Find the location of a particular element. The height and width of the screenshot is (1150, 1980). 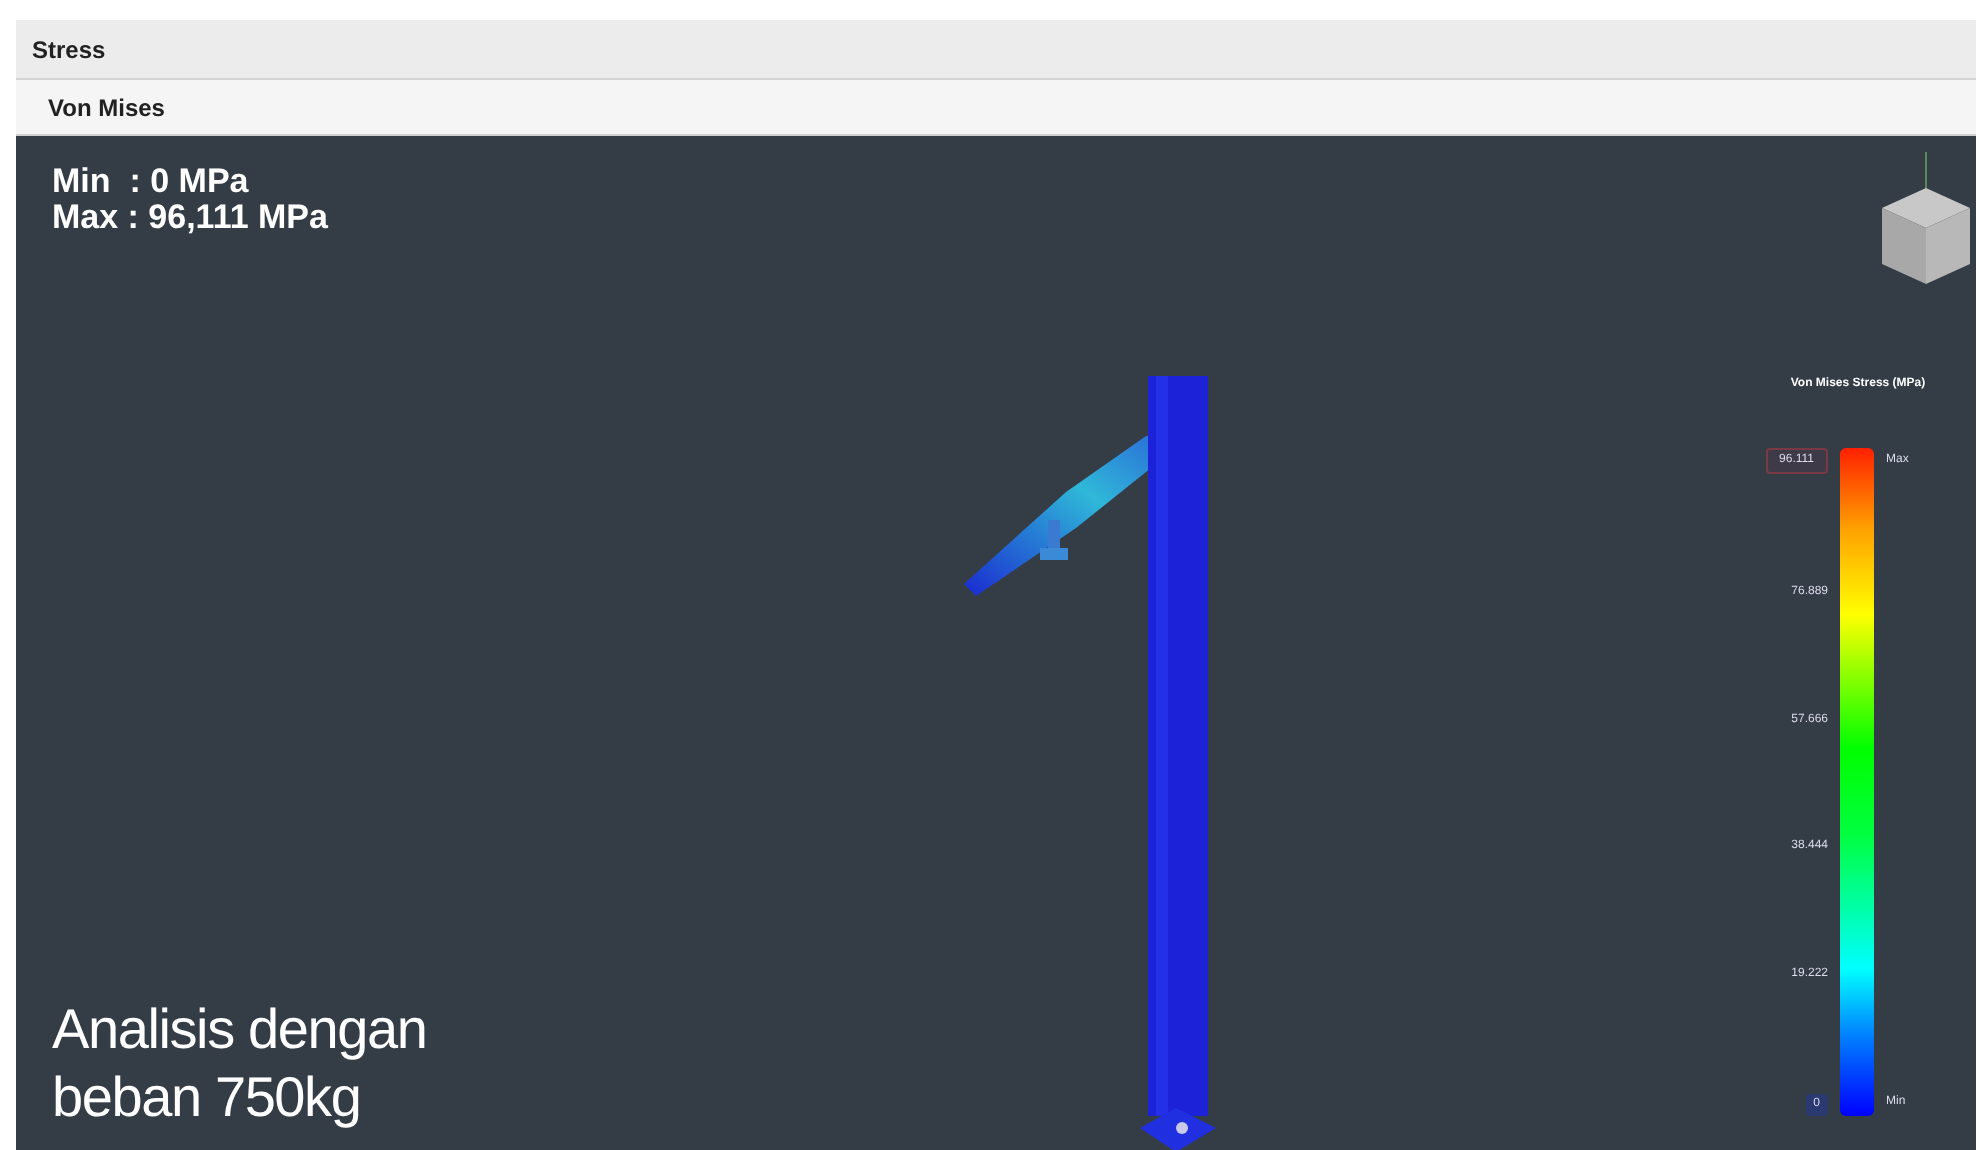

panel-header: Stress is located at coordinates (996, 50).